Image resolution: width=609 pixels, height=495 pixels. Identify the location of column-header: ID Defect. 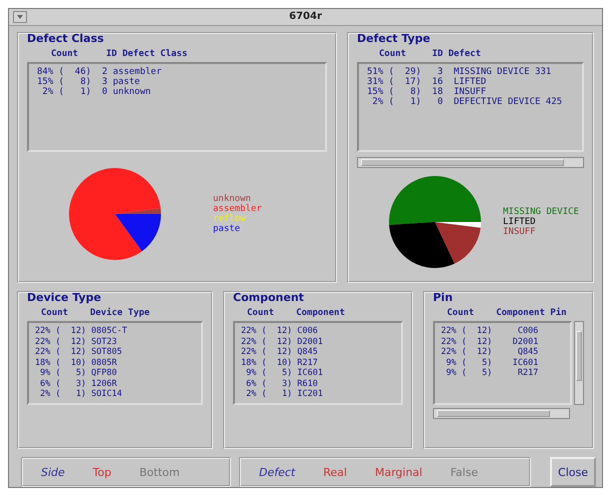
(456, 53).